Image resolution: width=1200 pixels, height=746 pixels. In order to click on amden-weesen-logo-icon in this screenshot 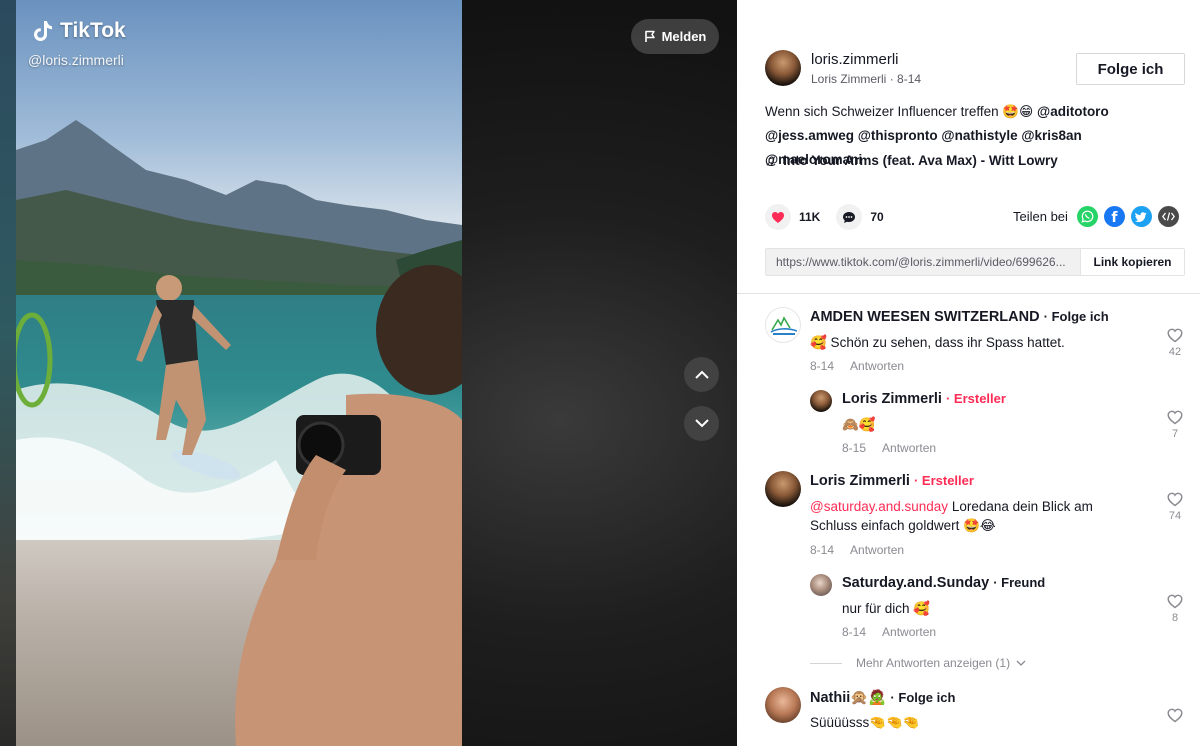, I will do `click(784, 325)`.